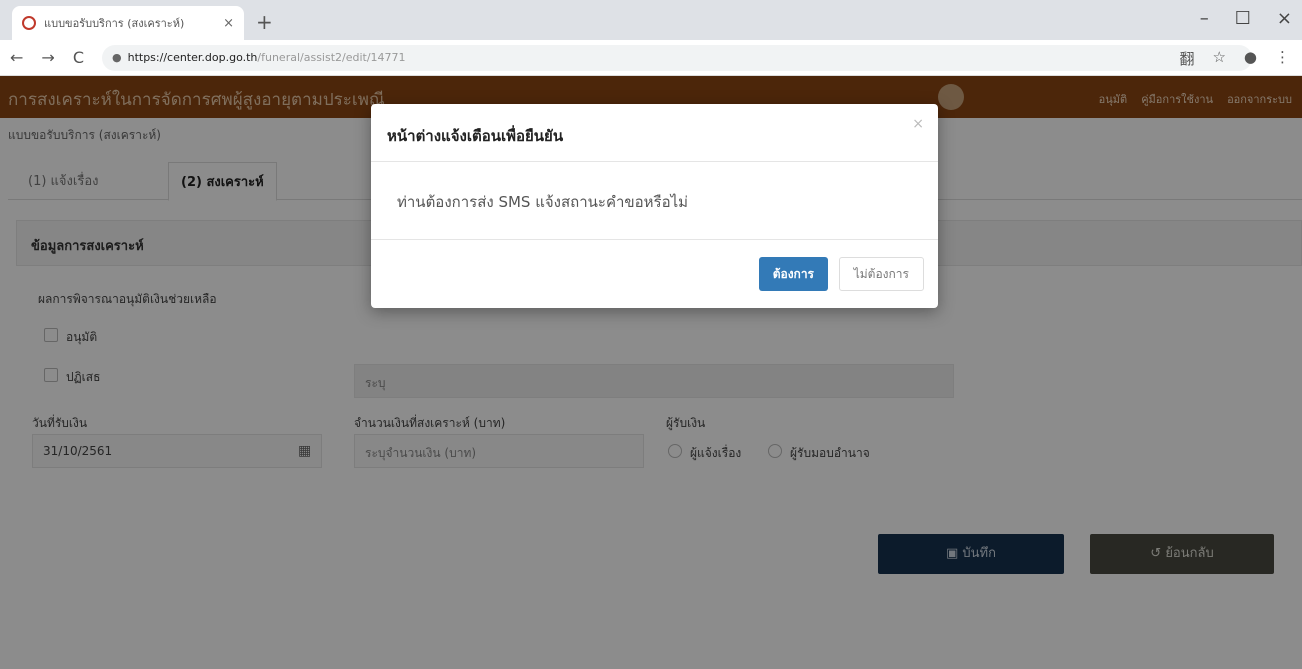 The image size is (1302, 669). What do you see at coordinates (116, 57) in the screenshot?
I see `lock-icon: ●` at bounding box center [116, 57].